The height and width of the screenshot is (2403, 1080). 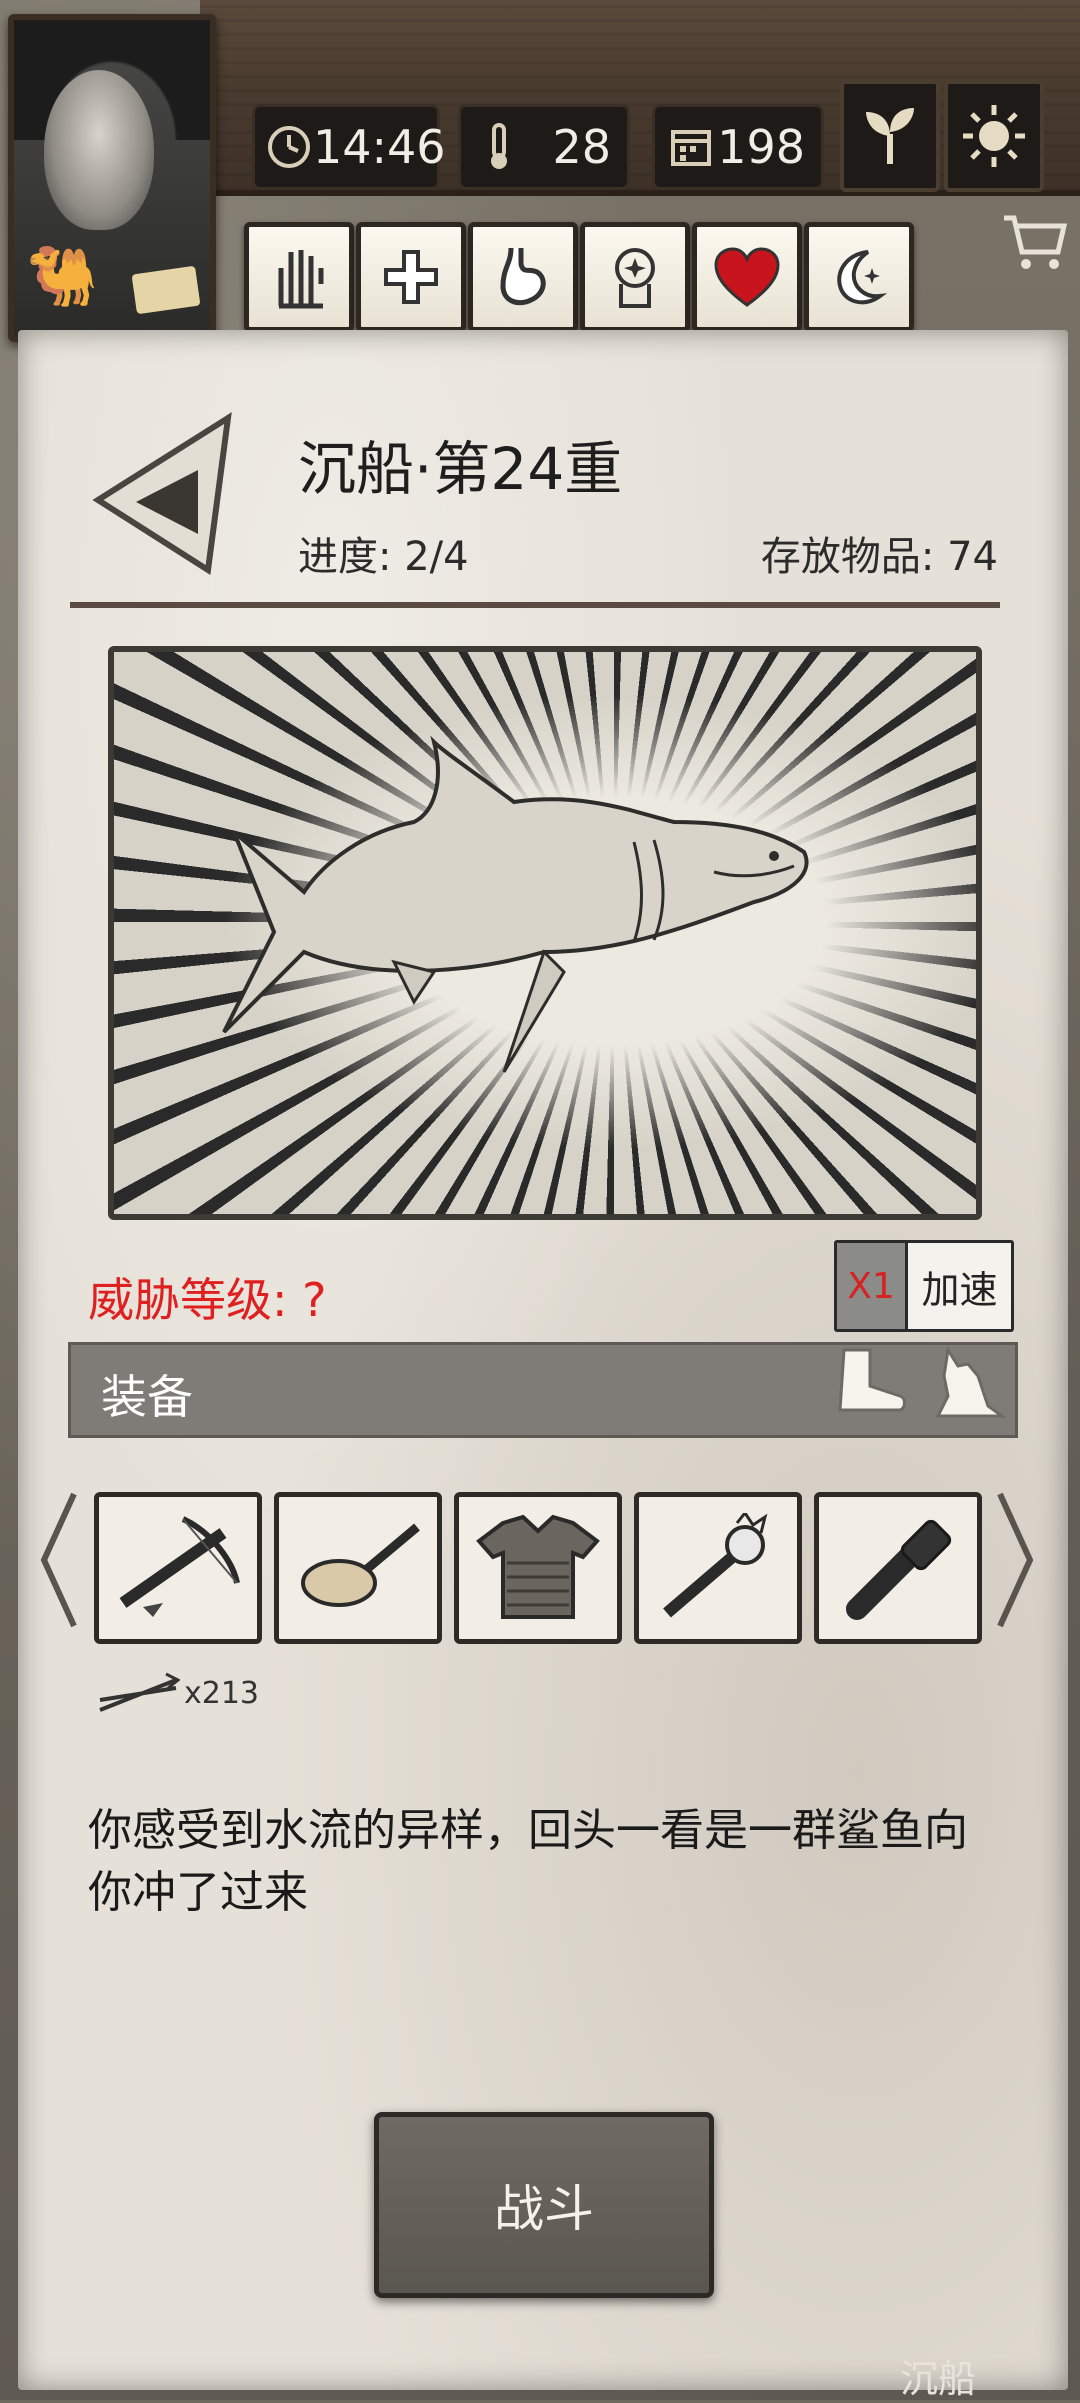 I want to click on equipment-slot-torch, so click(x=718, y=1568).